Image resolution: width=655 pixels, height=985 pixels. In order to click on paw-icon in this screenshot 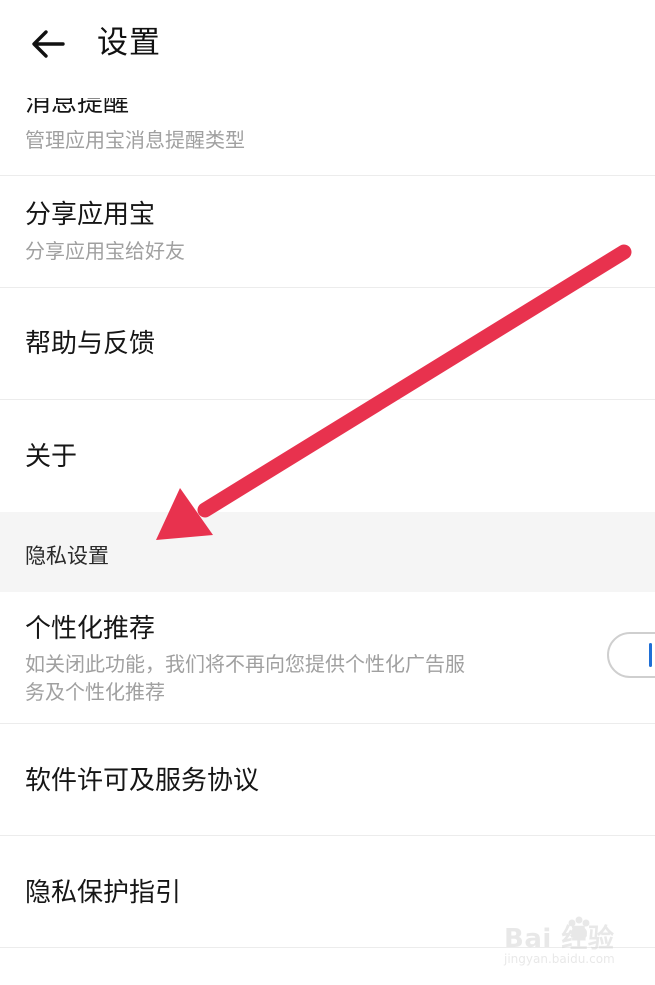, I will do `click(579, 928)`.